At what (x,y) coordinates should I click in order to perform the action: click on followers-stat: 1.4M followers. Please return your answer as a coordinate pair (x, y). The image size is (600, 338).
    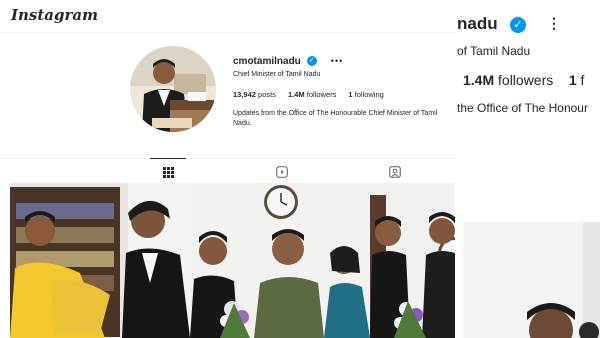
    Looking at the image, I should click on (312, 94).